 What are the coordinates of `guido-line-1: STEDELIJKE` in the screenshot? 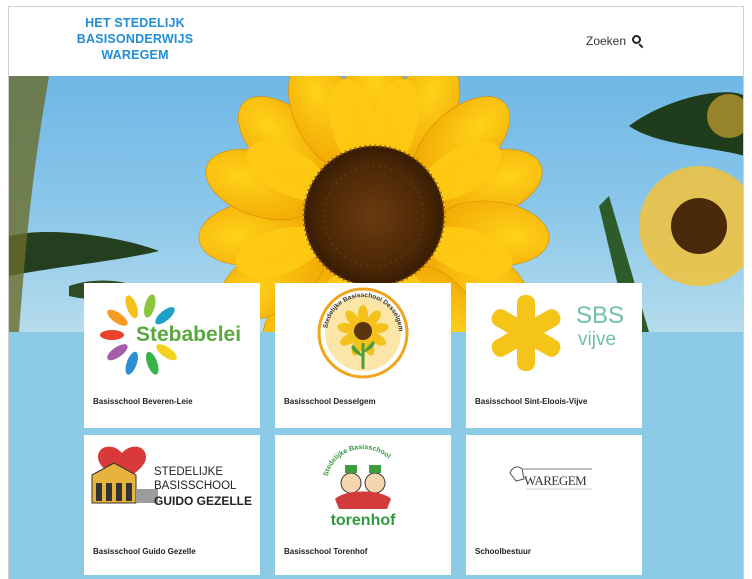 It's located at (188, 472).